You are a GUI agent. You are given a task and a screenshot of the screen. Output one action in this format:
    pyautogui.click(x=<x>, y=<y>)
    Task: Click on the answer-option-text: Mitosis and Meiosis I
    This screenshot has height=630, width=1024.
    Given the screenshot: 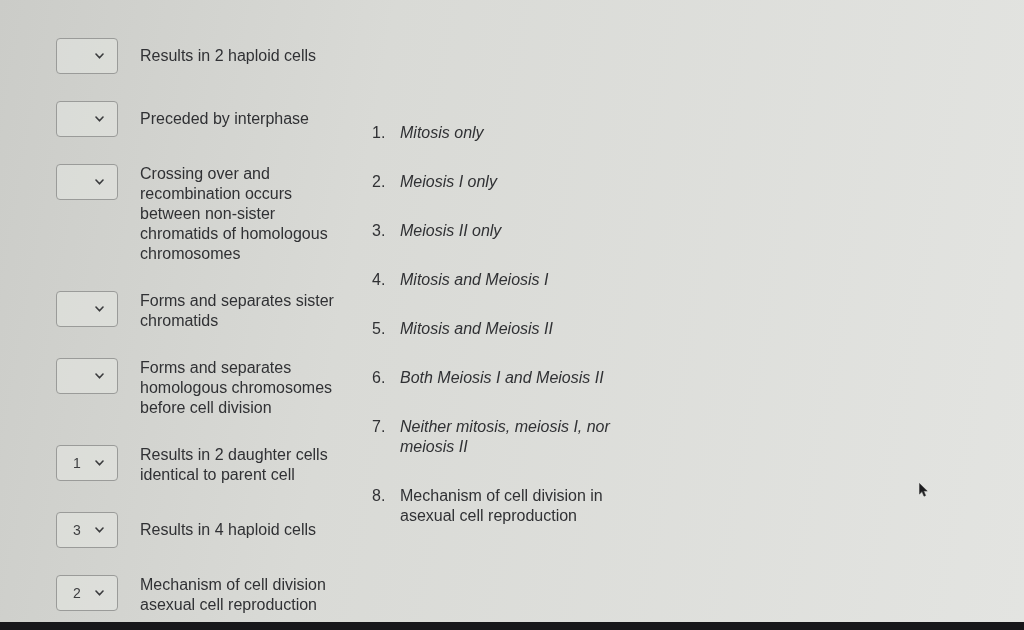 What is the action you would take?
    pyautogui.click(x=475, y=280)
    